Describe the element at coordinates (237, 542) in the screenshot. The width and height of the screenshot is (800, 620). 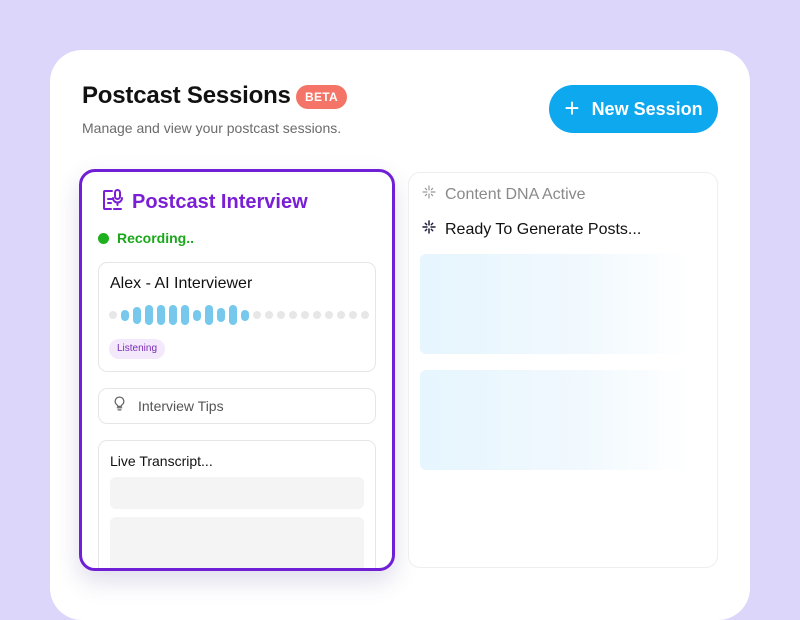
I see `transcript-placeholder-block` at that location.